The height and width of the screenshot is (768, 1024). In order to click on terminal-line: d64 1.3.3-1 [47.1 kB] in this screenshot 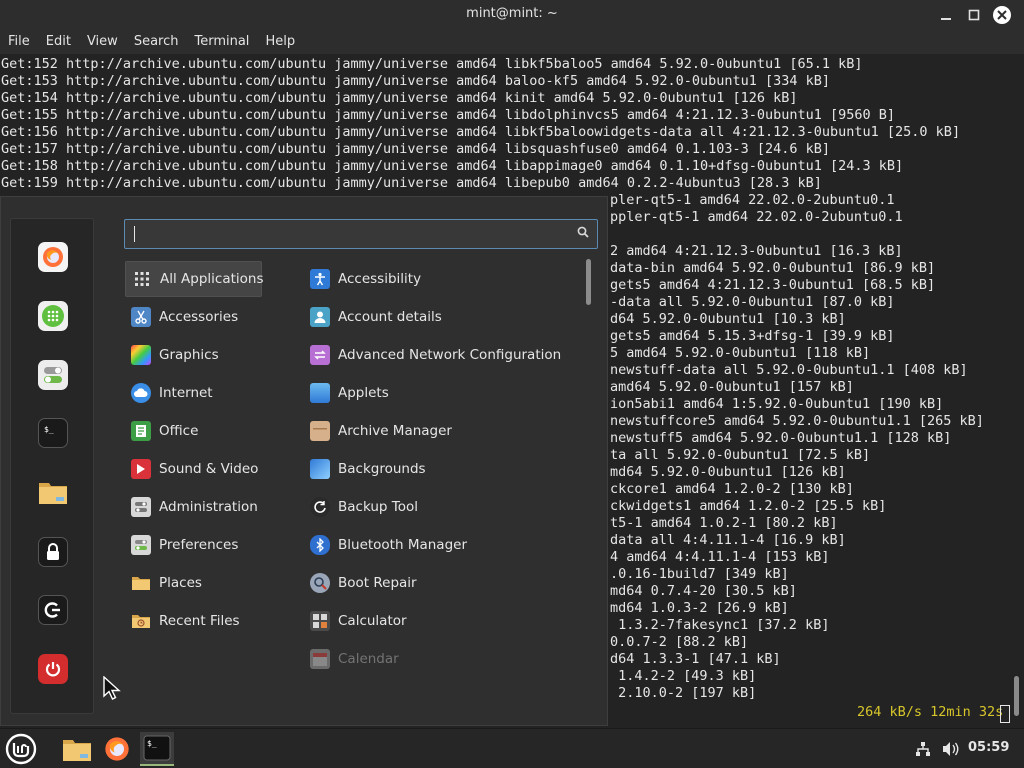, I will do `click(695, 659)`.